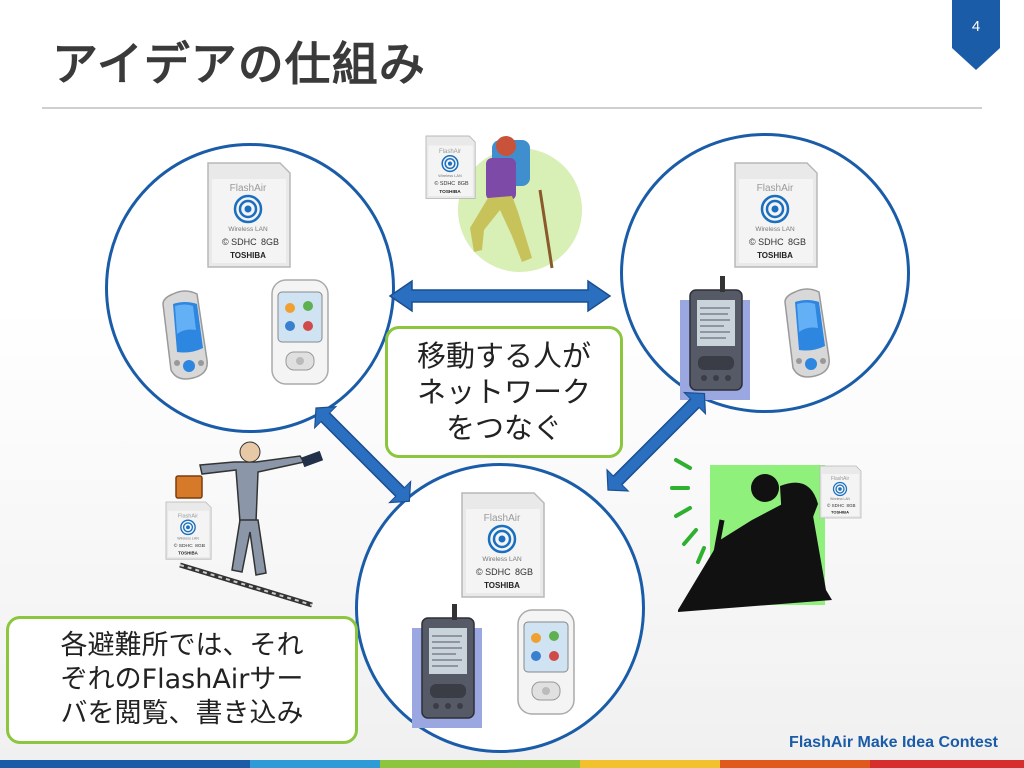 This screenshot has height=768, width=1024. Describe the element at coordinates (503, 355) in the screenshot. I see `center-callout-line: 移動する人が` at that location.